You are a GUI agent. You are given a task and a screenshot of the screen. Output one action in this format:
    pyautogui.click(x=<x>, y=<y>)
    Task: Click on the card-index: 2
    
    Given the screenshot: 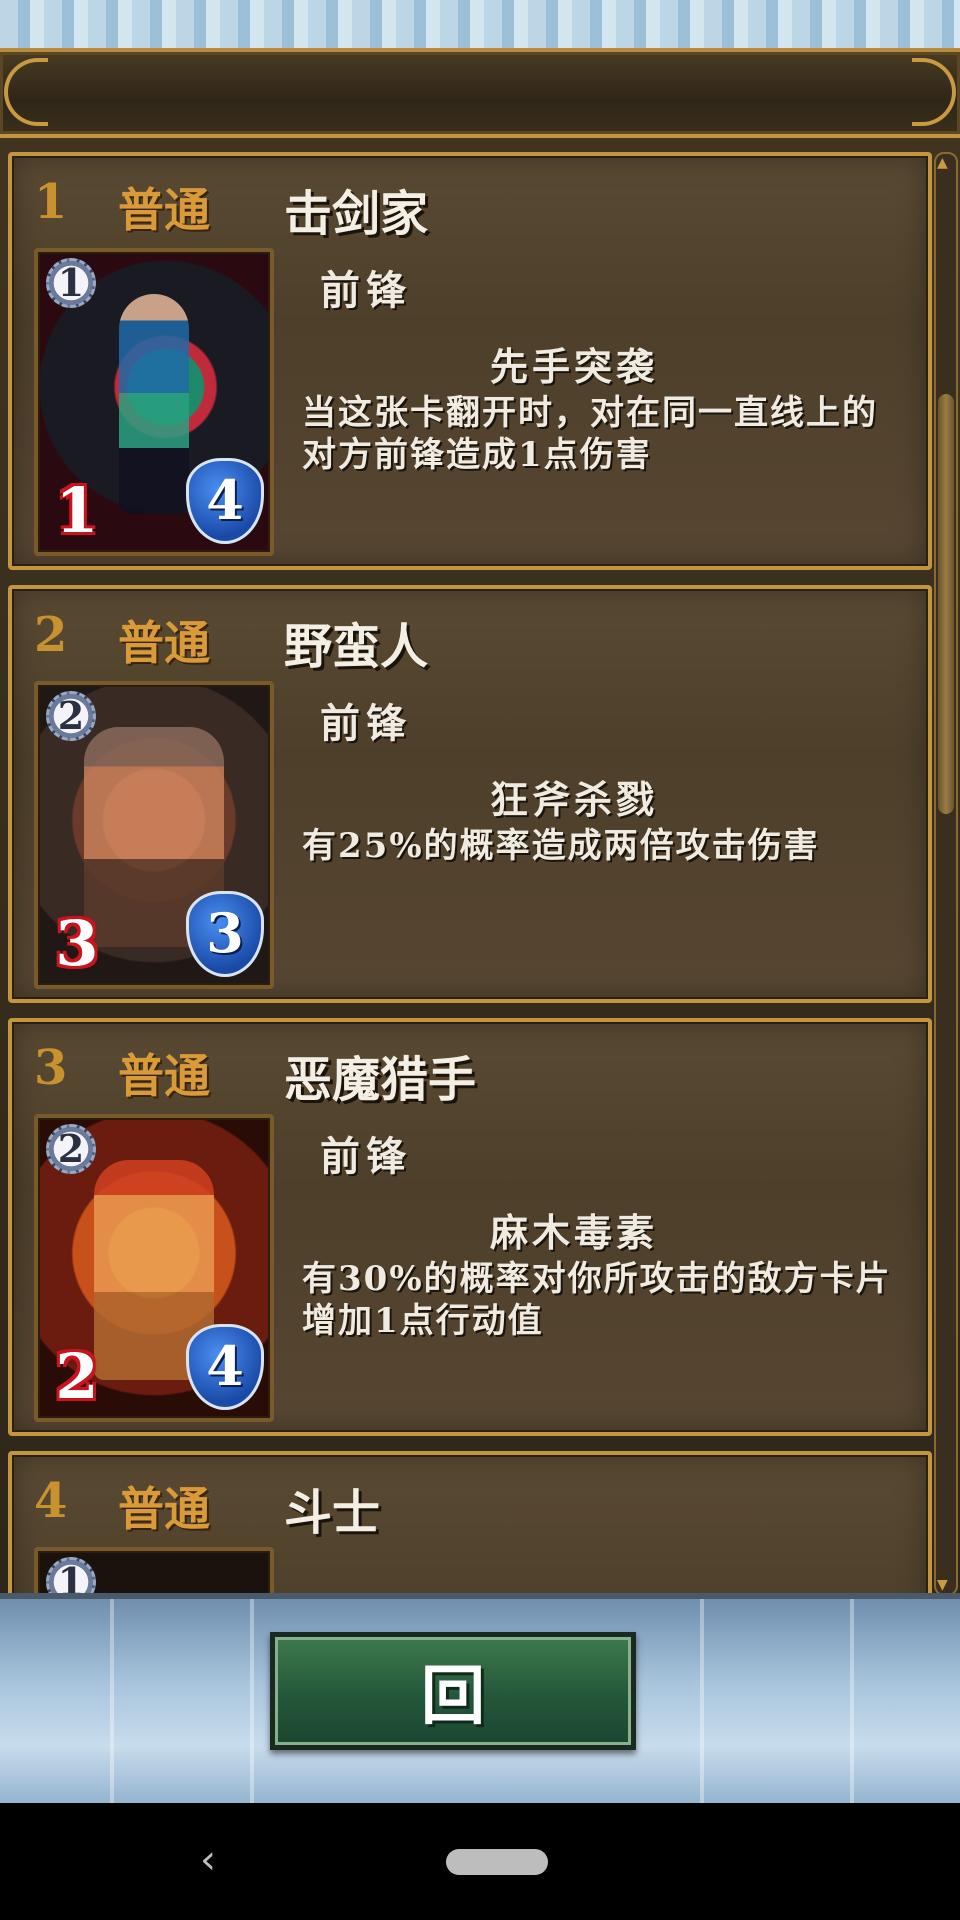 What is the action you would take?
    pyautogui.click(x=51, y=635)
    